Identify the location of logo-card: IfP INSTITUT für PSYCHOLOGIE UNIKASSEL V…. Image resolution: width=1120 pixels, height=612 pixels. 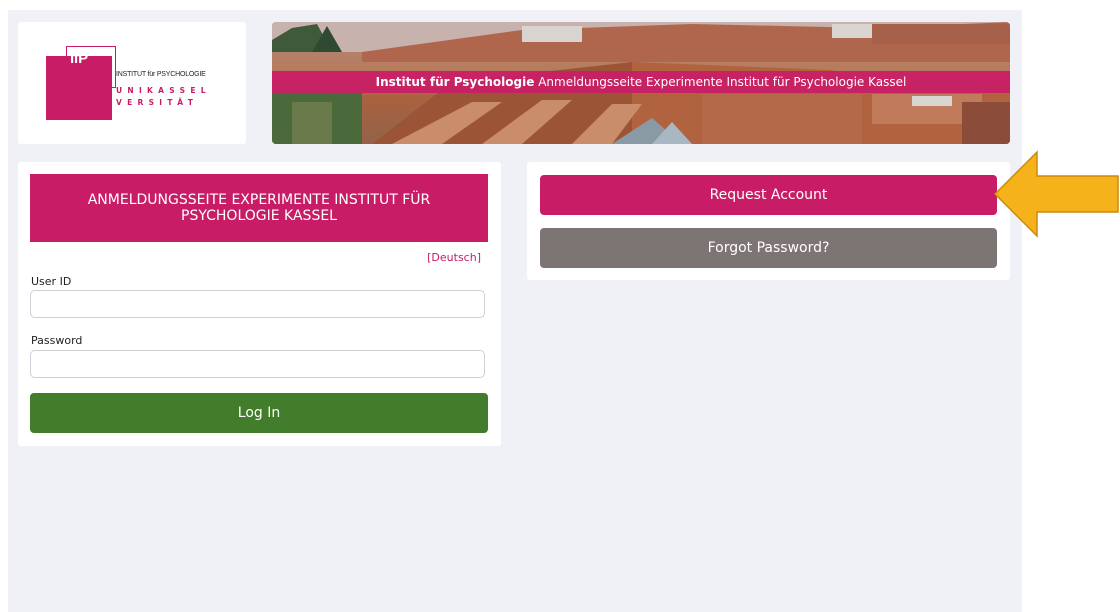
(132, 83).